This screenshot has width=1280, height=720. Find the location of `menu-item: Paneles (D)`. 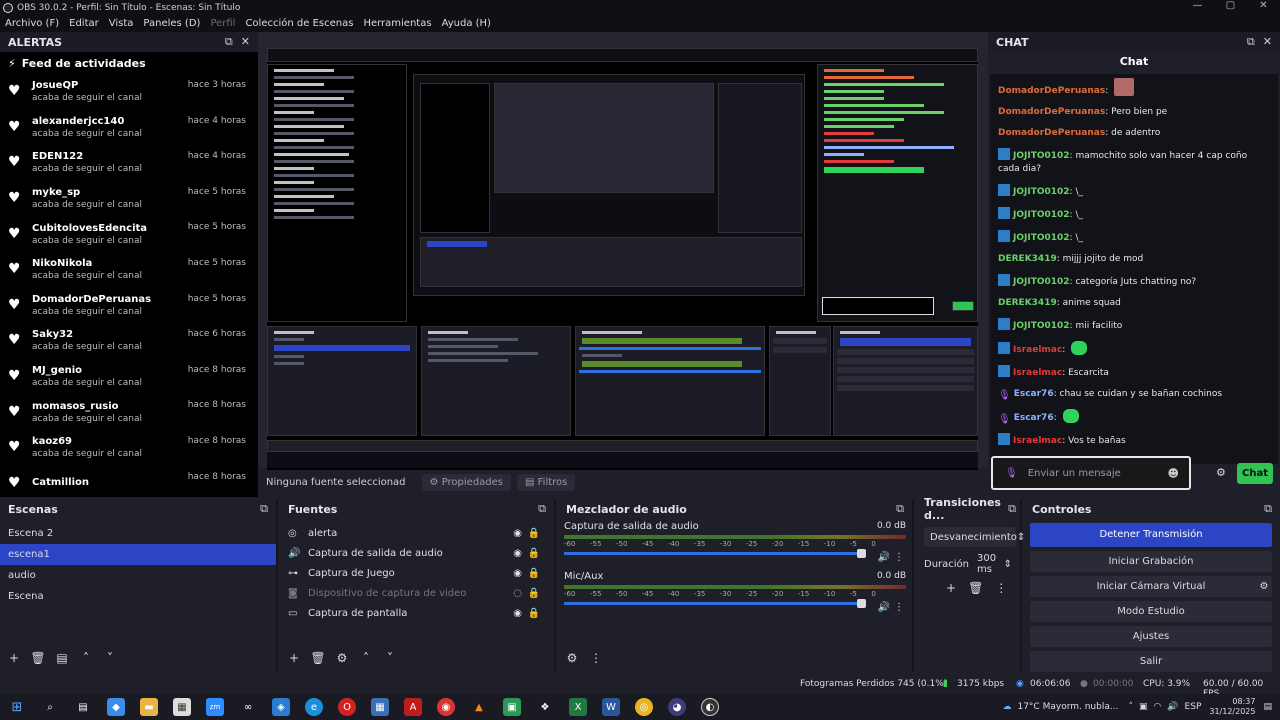

menu-item: Paneles (D) is located at coordinates (171, 23).